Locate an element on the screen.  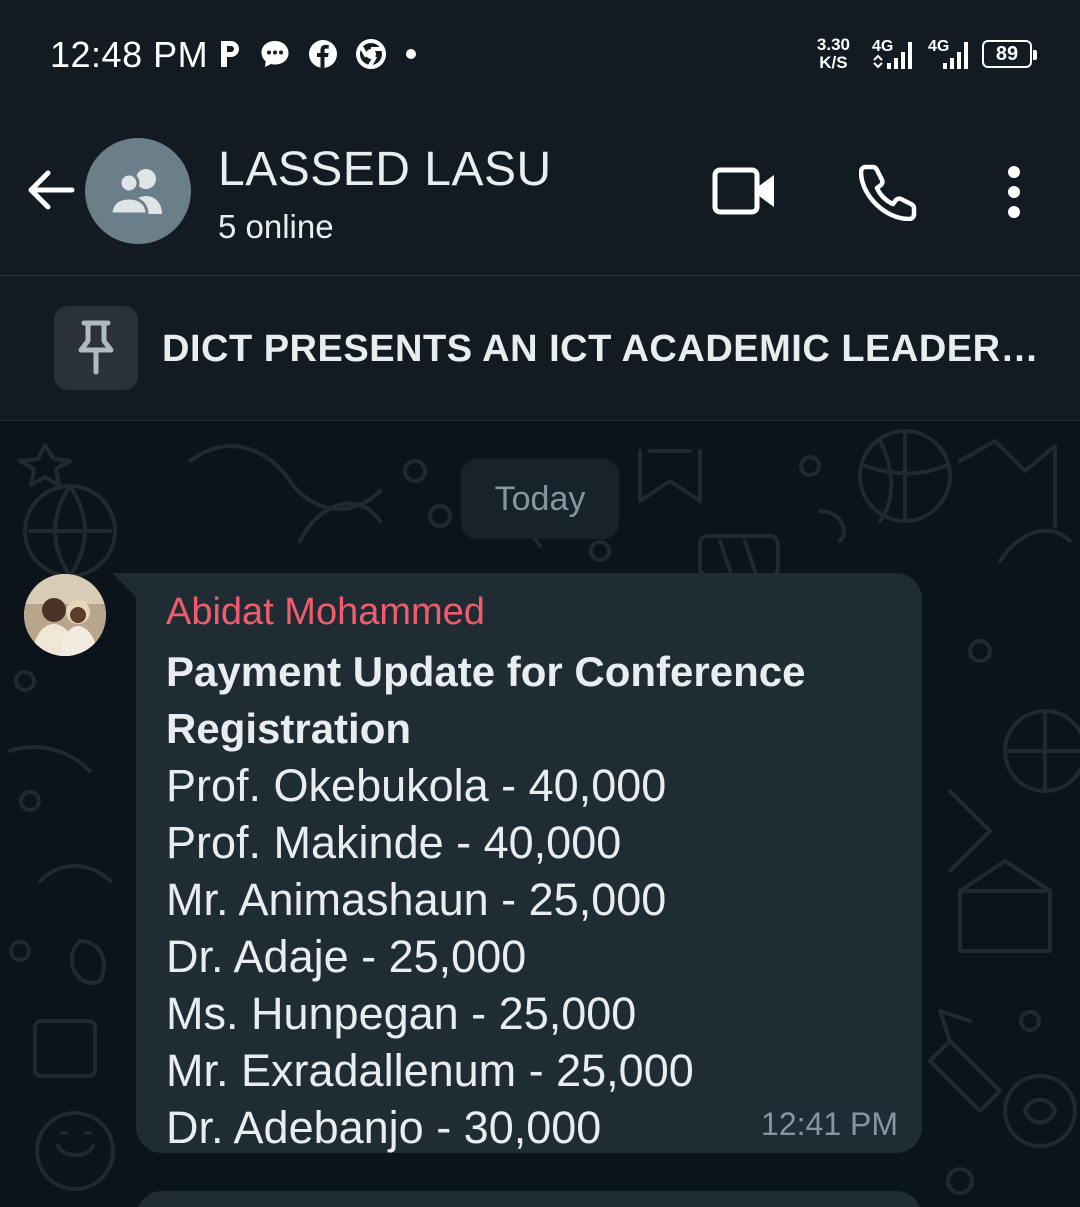
message-line: Prof. Okebukola - 40,000 is located at coordinates (416, 785).